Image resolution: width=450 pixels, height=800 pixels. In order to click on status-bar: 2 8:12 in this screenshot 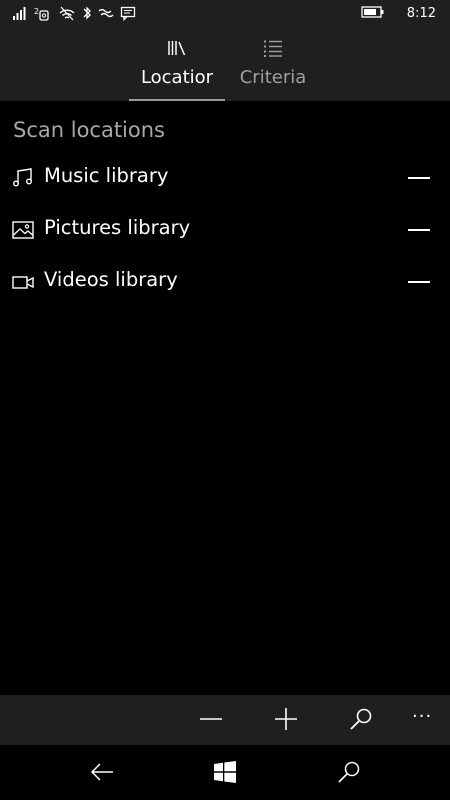, I will do `click(225, 14)`.